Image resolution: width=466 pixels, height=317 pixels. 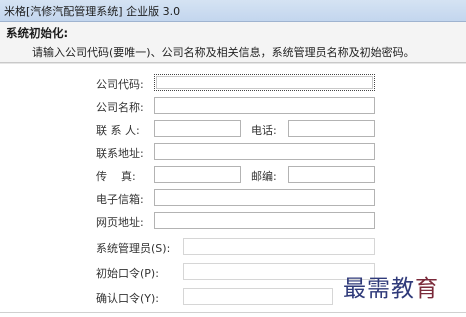 I want to click on watermark-logo: 最需教育, so click(x=391, y=286).